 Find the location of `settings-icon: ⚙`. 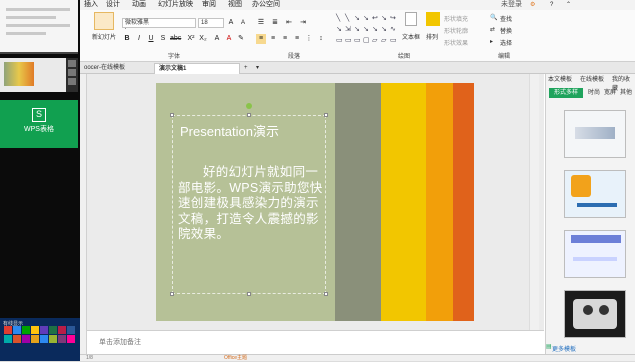

settings-icon: ⚙ is located at coordinates (532, 5).